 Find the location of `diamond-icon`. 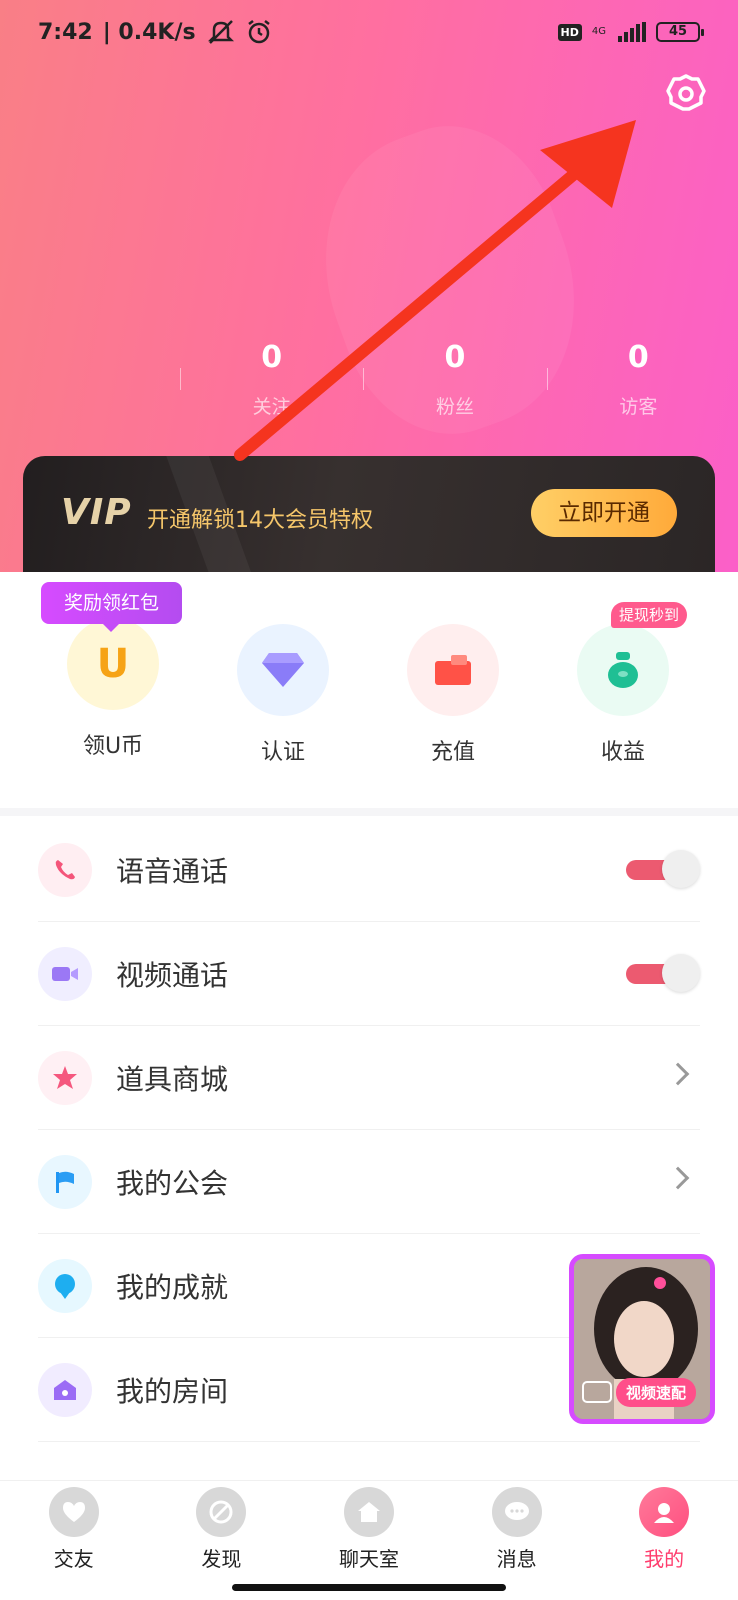

diamond-icon is located at coordinates (283, 670).